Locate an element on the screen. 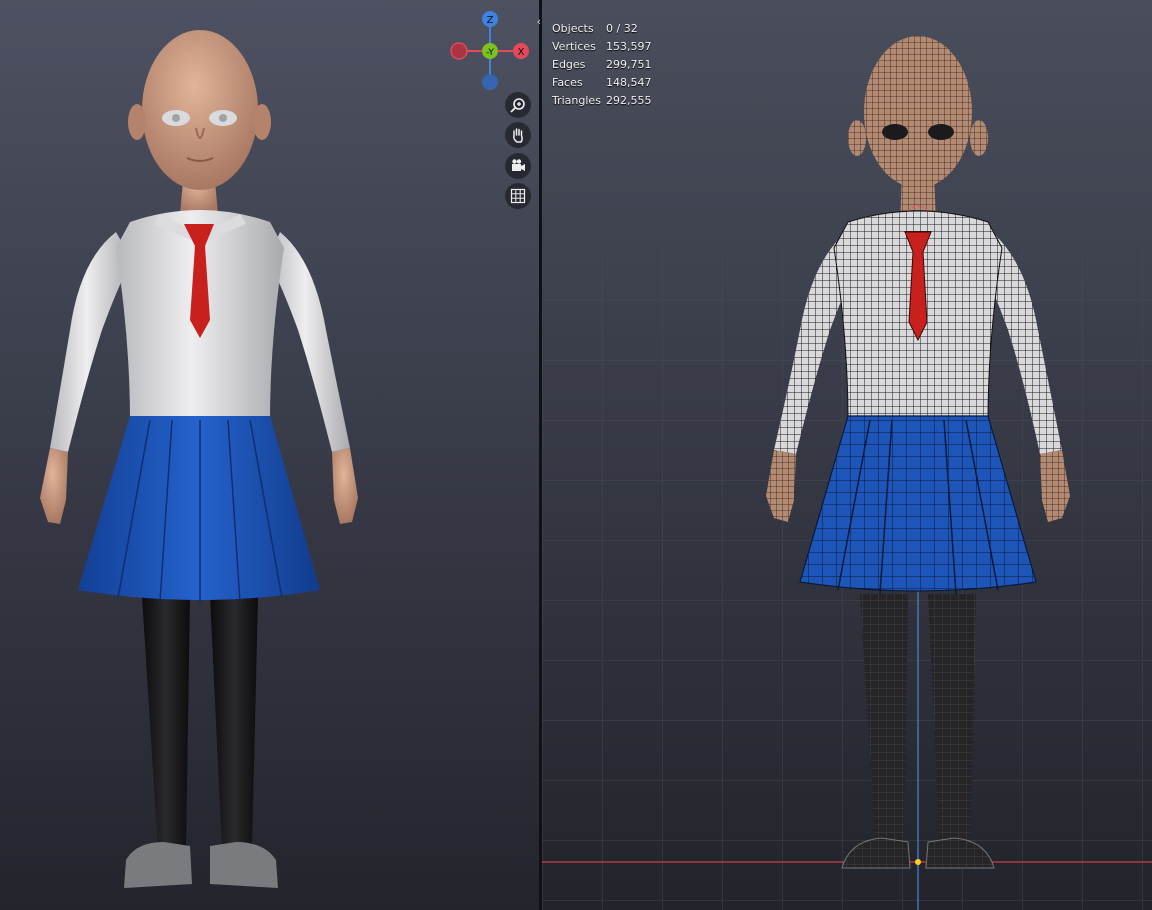 Image resolution: width=1152 pixels, height=910 pixels. zoom-icon is located at coordinates (518, 105).